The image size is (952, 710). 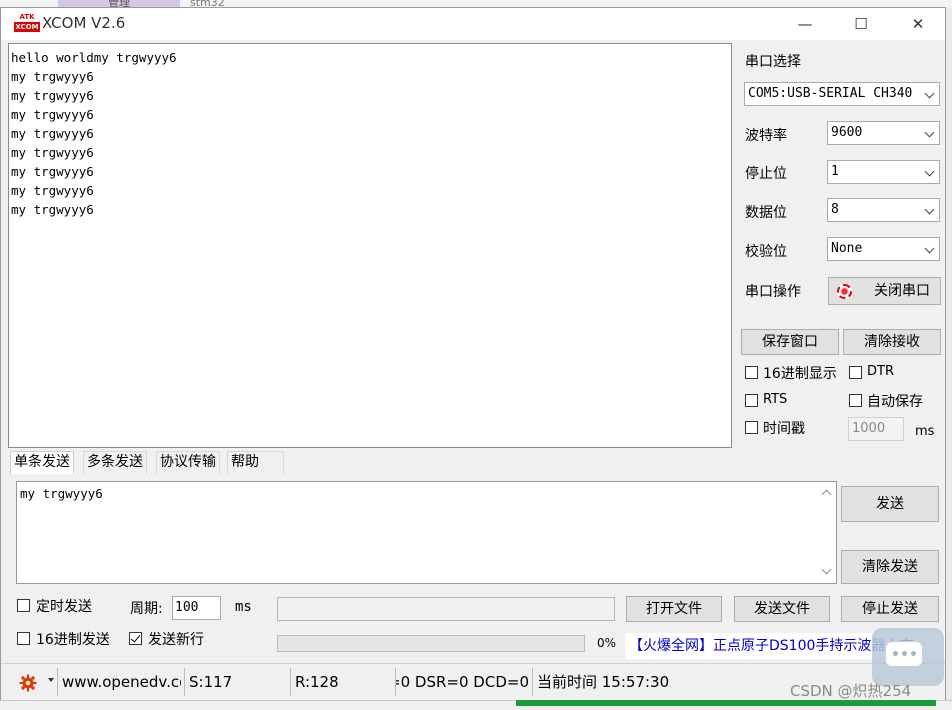 What do you see at coordinates (902, 291) in the screenshot?
I see `close-port-label: 关闭串口` at bounding box center [902, 291].